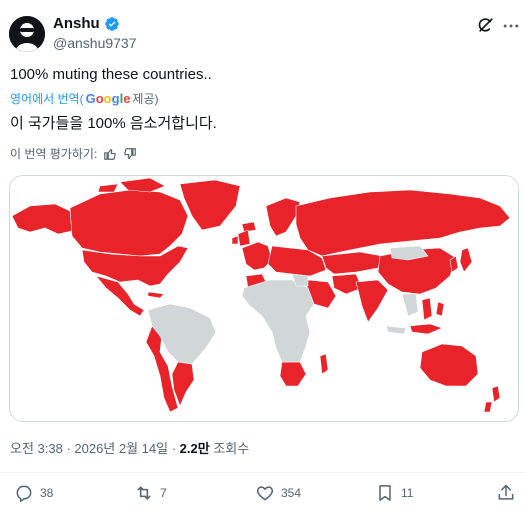  Describe the element at coordinates (111, 23) in the screenshot. I see `verified-badge-icon` at that location.